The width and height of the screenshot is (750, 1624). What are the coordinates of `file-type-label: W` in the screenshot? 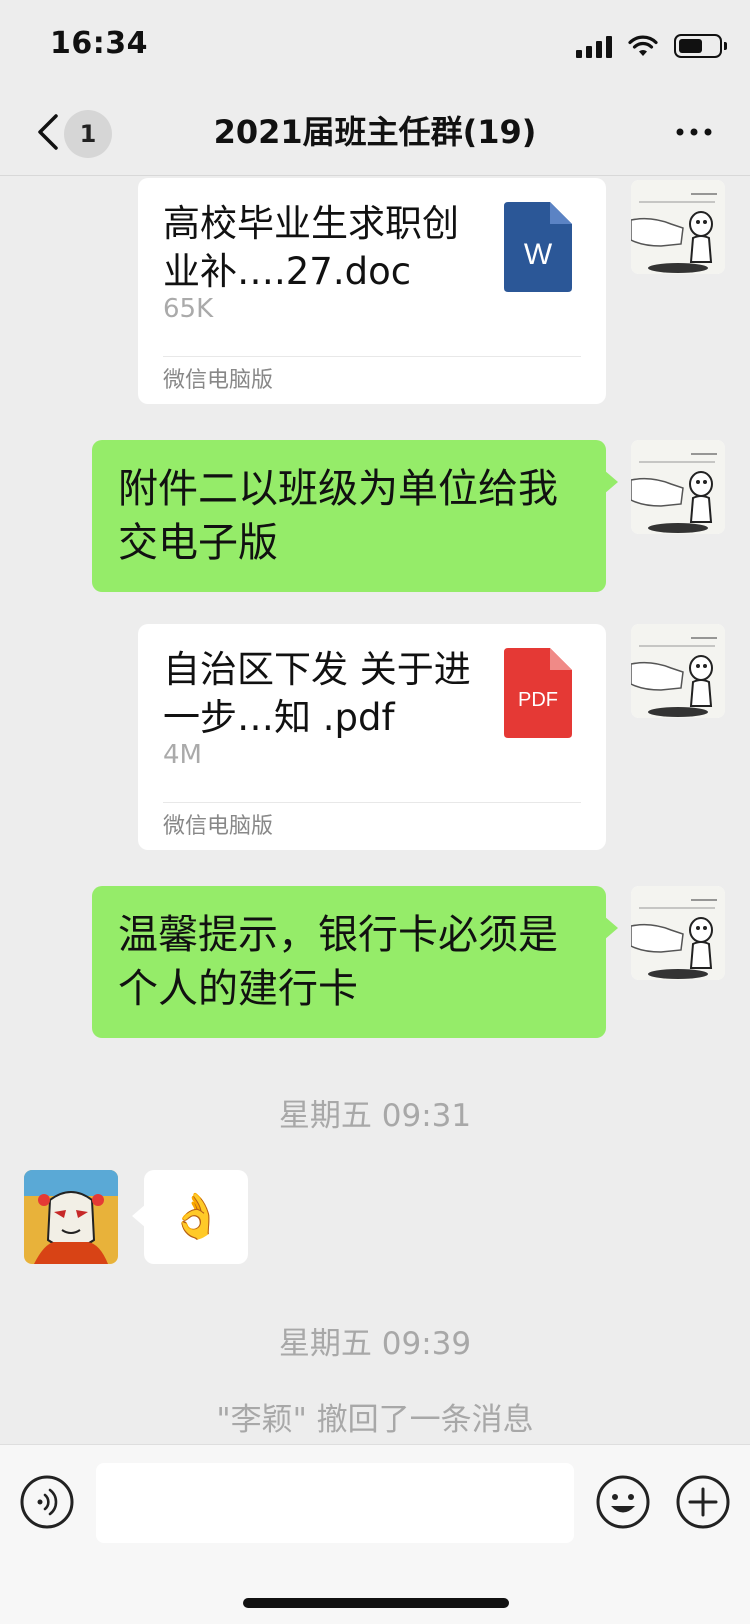 It's located at (538, 254).